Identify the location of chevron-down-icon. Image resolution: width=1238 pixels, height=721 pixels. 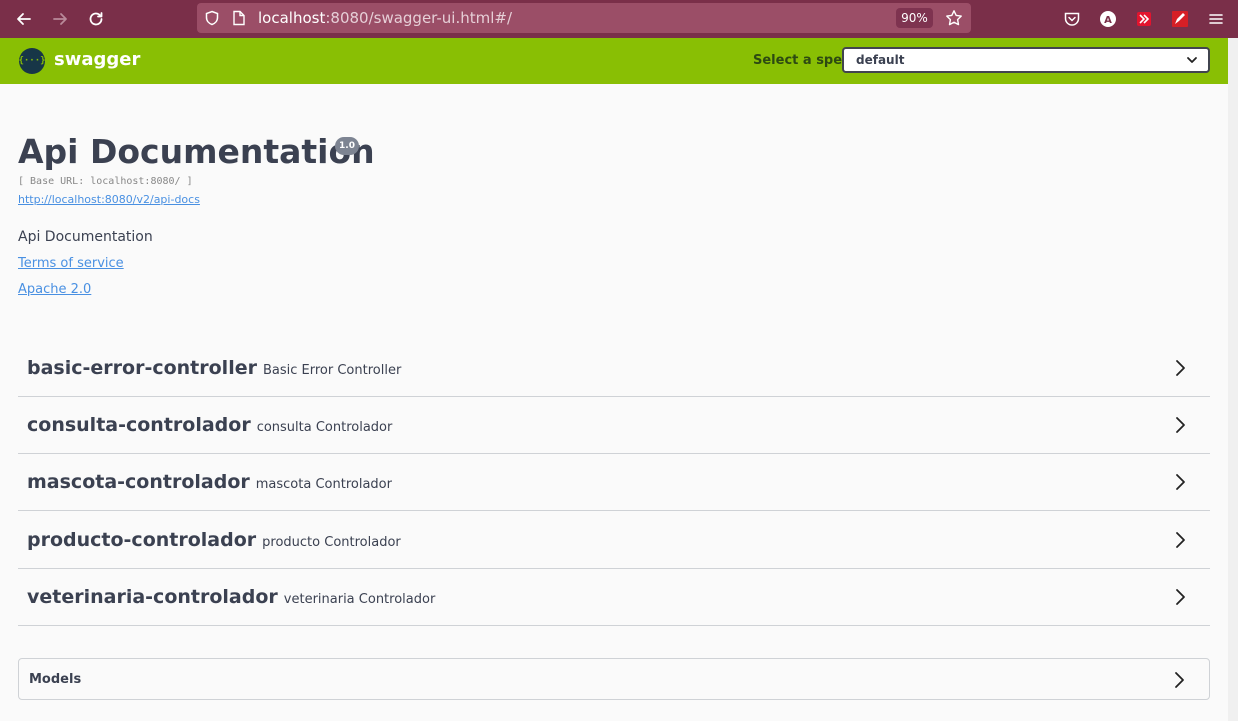
(1192, 60).